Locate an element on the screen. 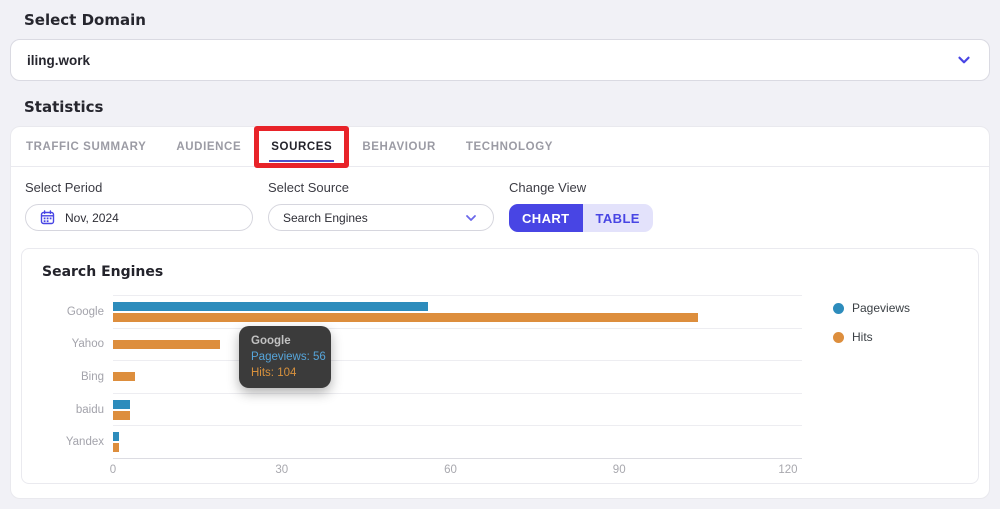 Image resolution: width=1000 pixels, height=509 pixels. domain-select: iling.work is located at coordinates (500, 60).